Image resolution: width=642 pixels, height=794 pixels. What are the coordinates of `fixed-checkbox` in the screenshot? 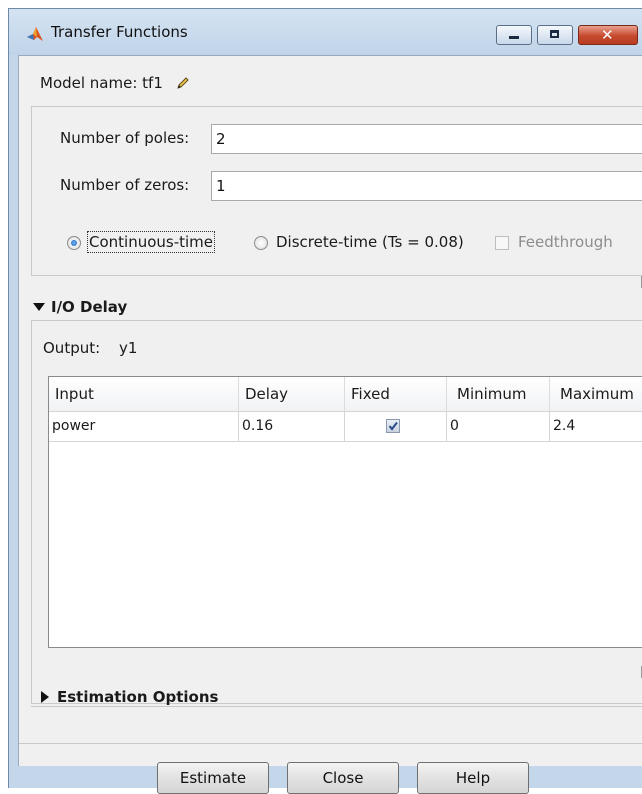 It's located at (393, 426).